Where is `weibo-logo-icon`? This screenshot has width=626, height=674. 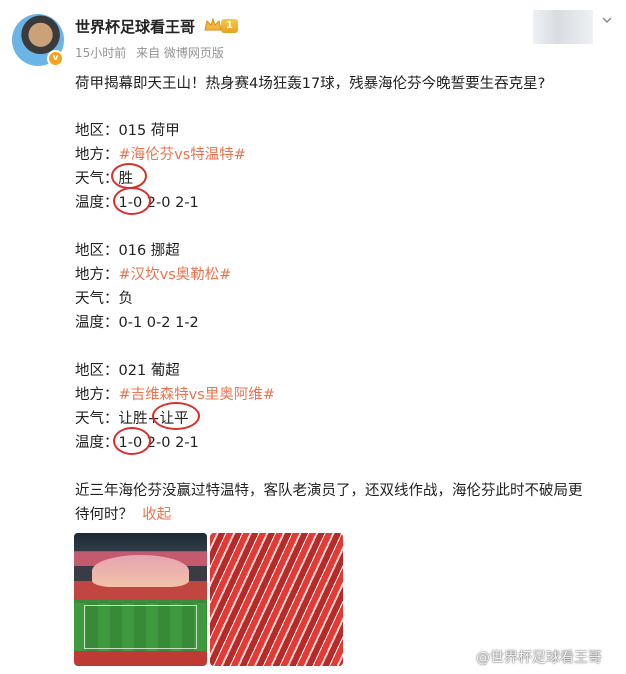 weibo-logo-icon is located at coordinates (463, 657).